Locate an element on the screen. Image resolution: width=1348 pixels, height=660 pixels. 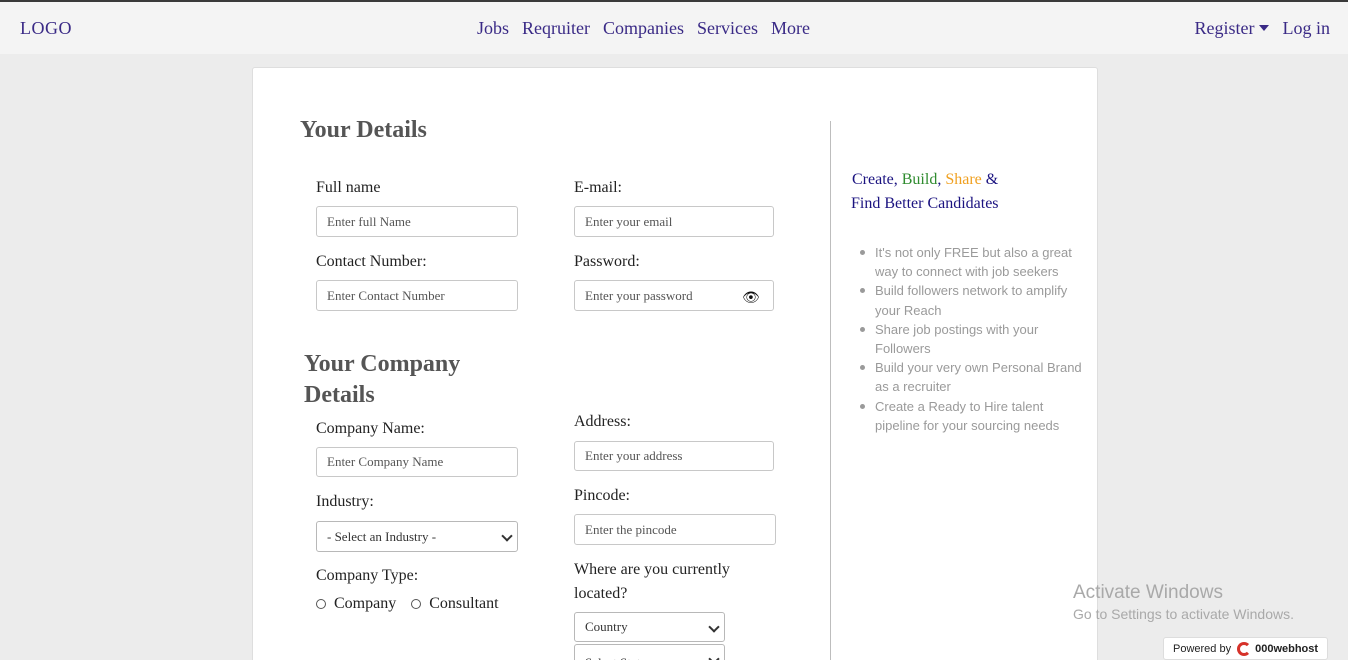
logo: LOGO is located at coordinates (46, 28).